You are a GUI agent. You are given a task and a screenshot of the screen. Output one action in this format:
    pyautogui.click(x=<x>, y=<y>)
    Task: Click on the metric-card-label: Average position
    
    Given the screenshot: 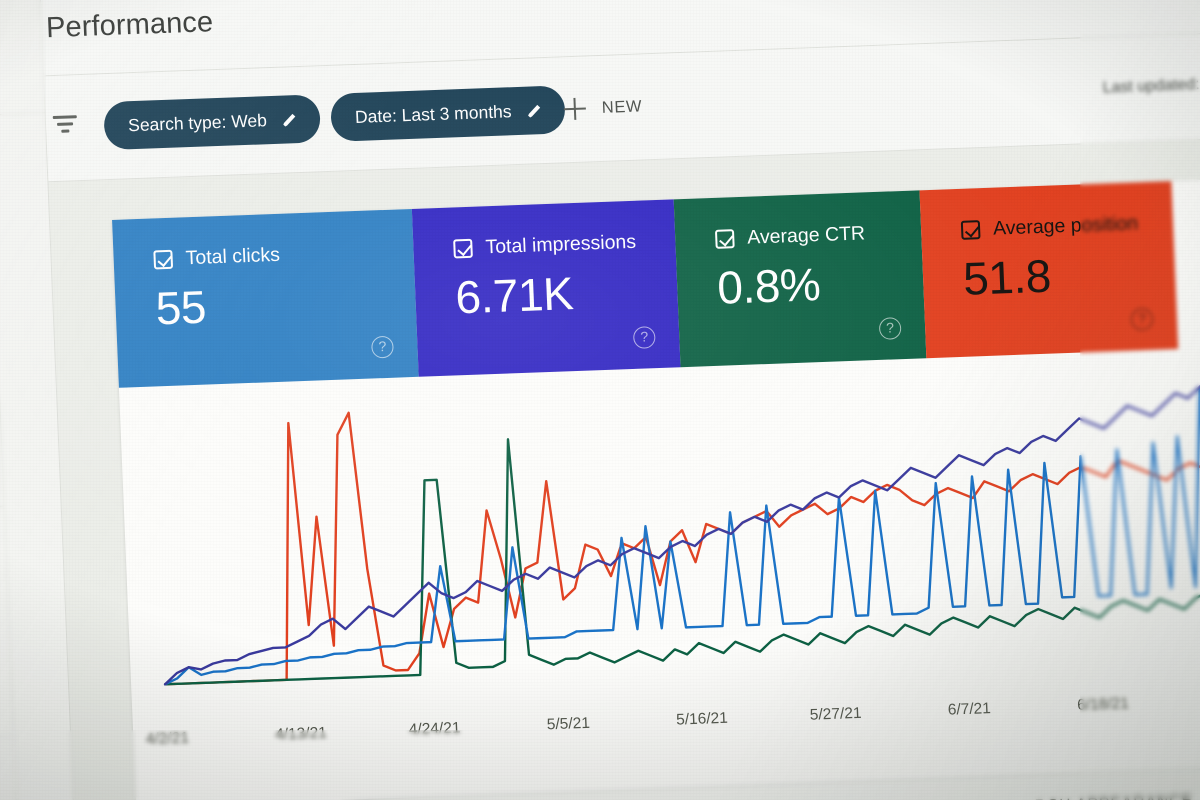 What is the action you would take?
    pyautogui.click(x=1065, y=226)
    